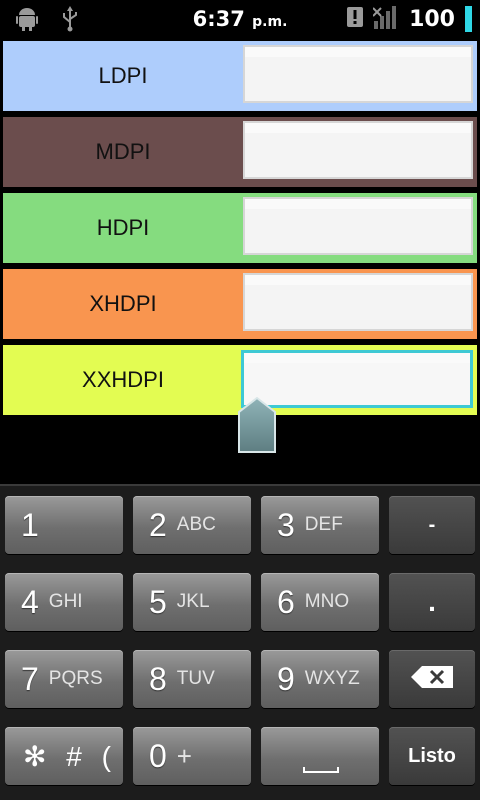 This screenshot has height=800, width=480. I want to click on key-5: 5 JKL, so click(192, 602).